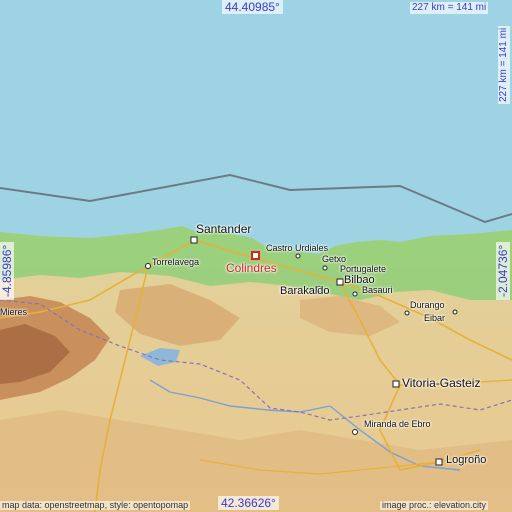 The image size is (512, 512). I want to click on durango-marker, so click(407, 313).